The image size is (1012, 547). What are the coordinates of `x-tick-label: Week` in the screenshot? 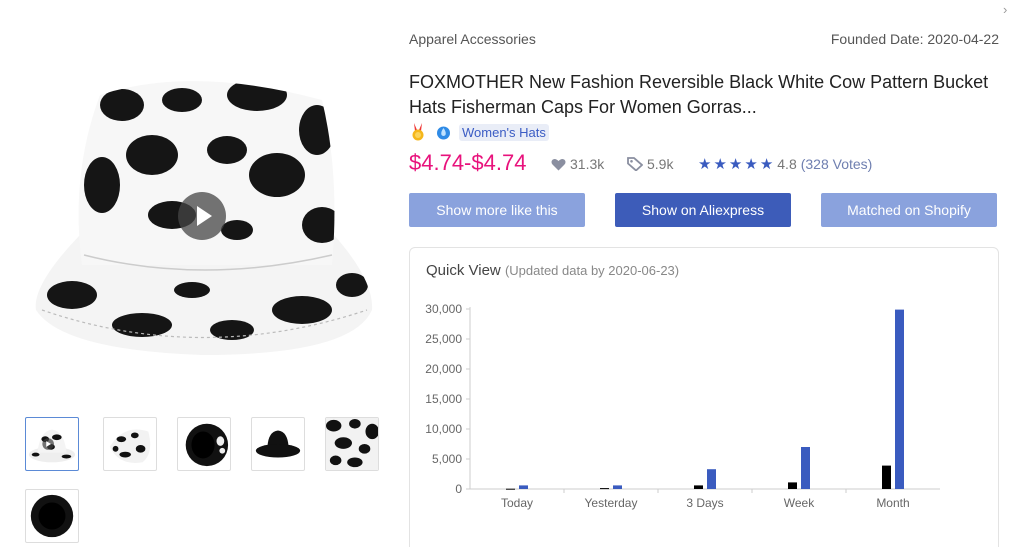 It's located at (799, 503).